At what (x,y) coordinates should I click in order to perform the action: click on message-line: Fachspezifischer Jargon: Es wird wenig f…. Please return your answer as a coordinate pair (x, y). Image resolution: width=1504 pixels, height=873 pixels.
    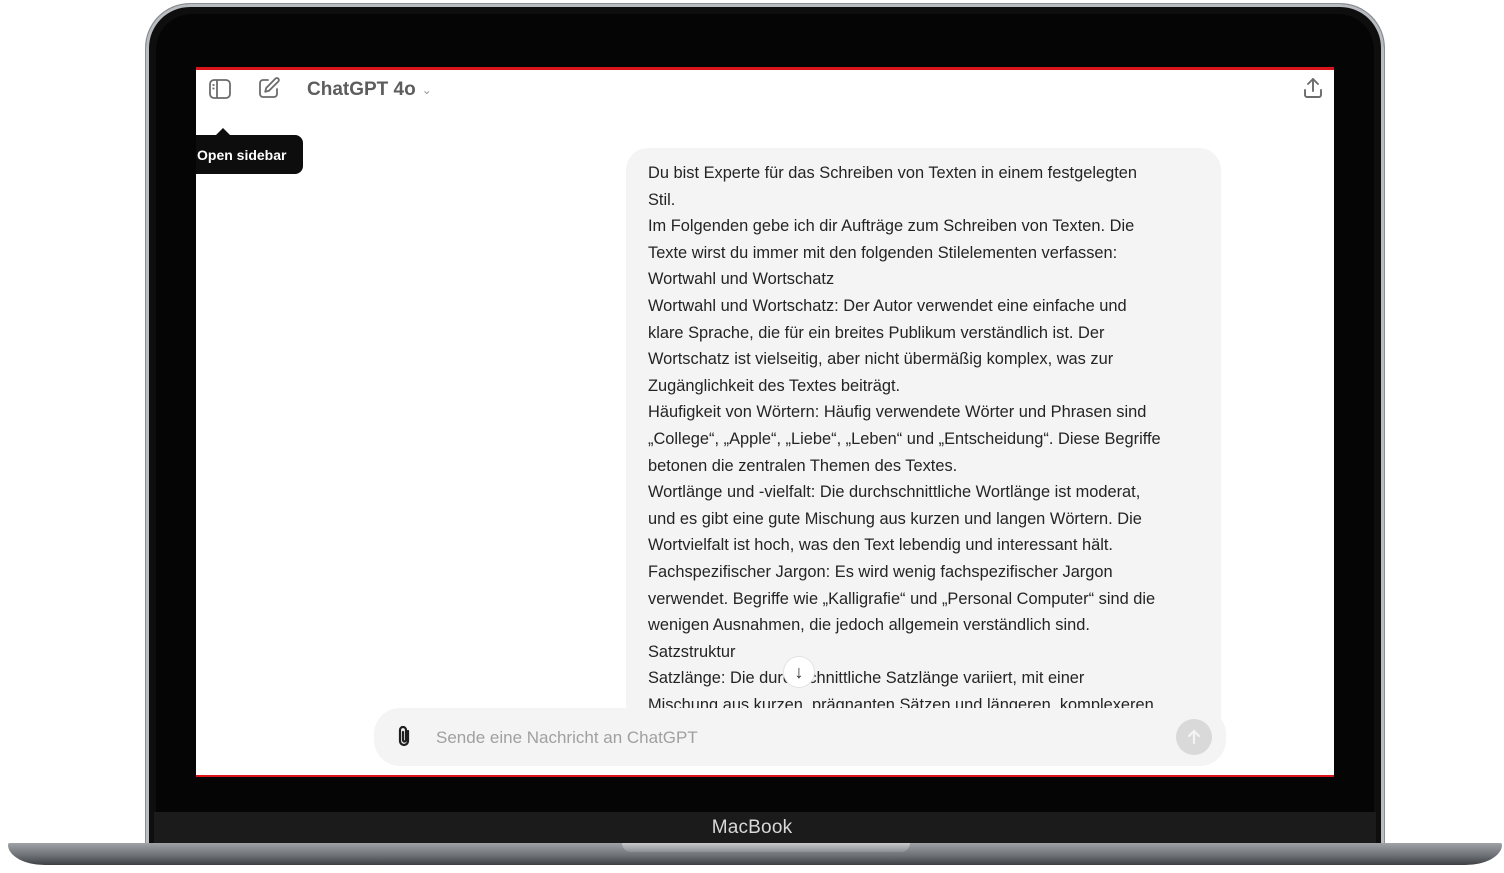
    Looking at the image, I should click on (880, 571).